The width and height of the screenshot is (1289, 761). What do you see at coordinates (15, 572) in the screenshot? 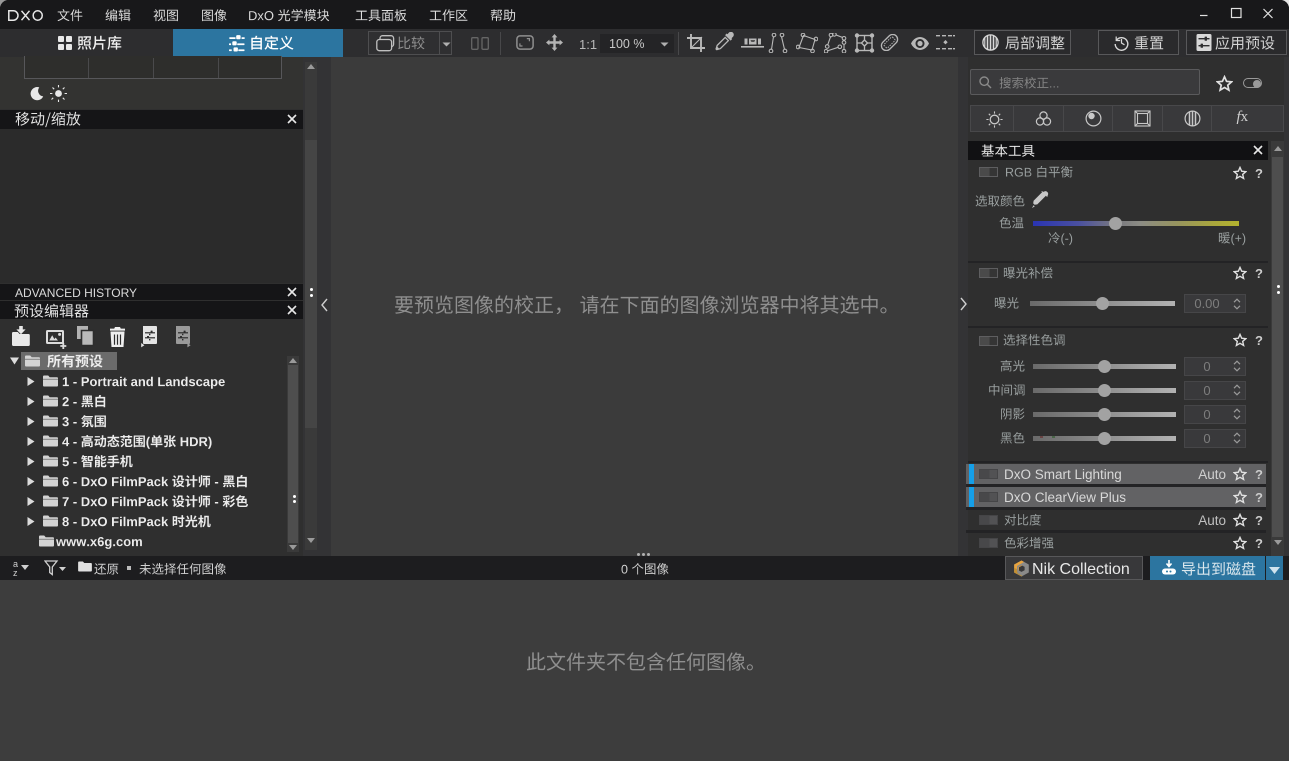
I see `svg-text: z` at bounding box center [15, 572].